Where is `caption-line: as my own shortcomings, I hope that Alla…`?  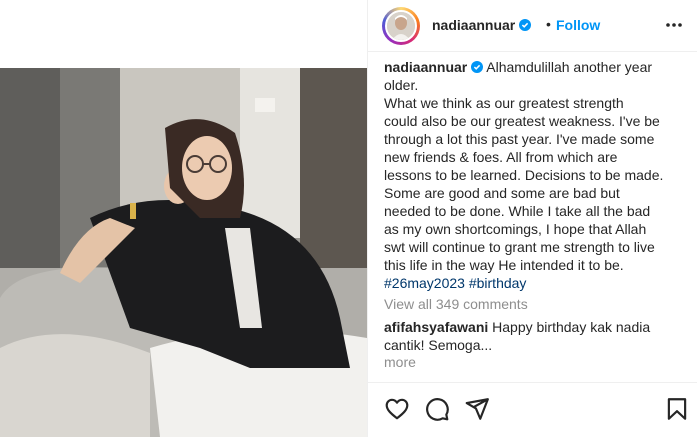 caption-line: as my own shortcomings, I hope that Alla… is located at coordinates (515, 229).